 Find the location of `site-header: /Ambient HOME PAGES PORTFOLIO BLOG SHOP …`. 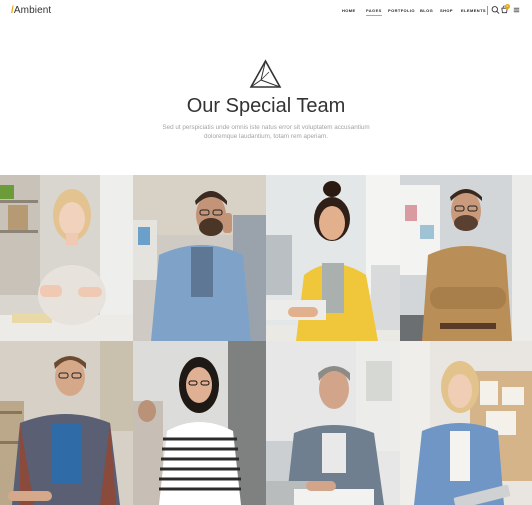

site-header: /Ambient HOME PAGES PORTFOLIO BLOG SHOP … is located at coordinates (266, 11).